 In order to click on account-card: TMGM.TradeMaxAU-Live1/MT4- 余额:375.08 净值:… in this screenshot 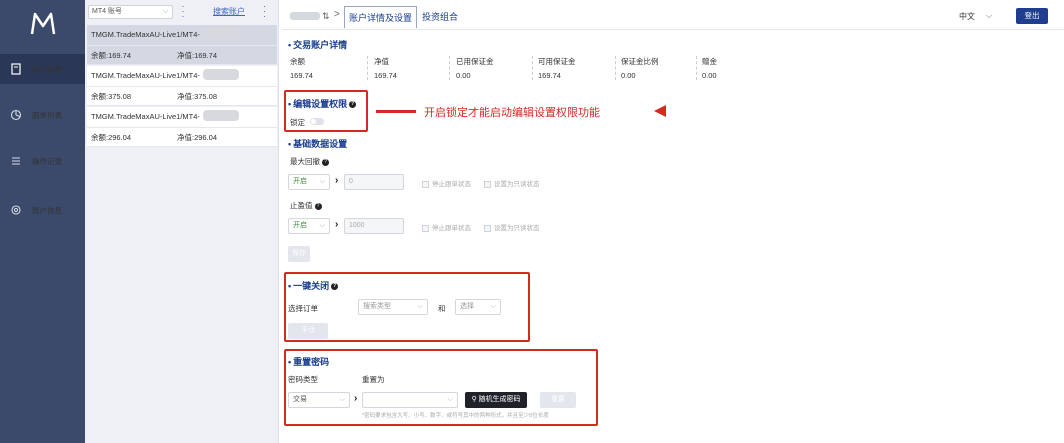, I will do `click(182, 86)`.